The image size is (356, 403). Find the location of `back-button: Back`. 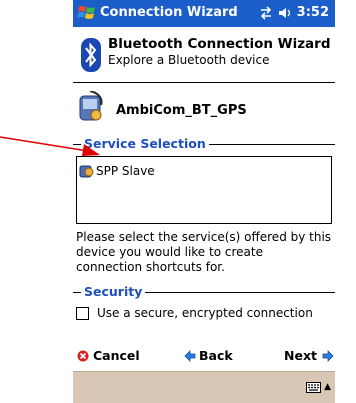

back-button: Back is located at coordinates (208, 355).